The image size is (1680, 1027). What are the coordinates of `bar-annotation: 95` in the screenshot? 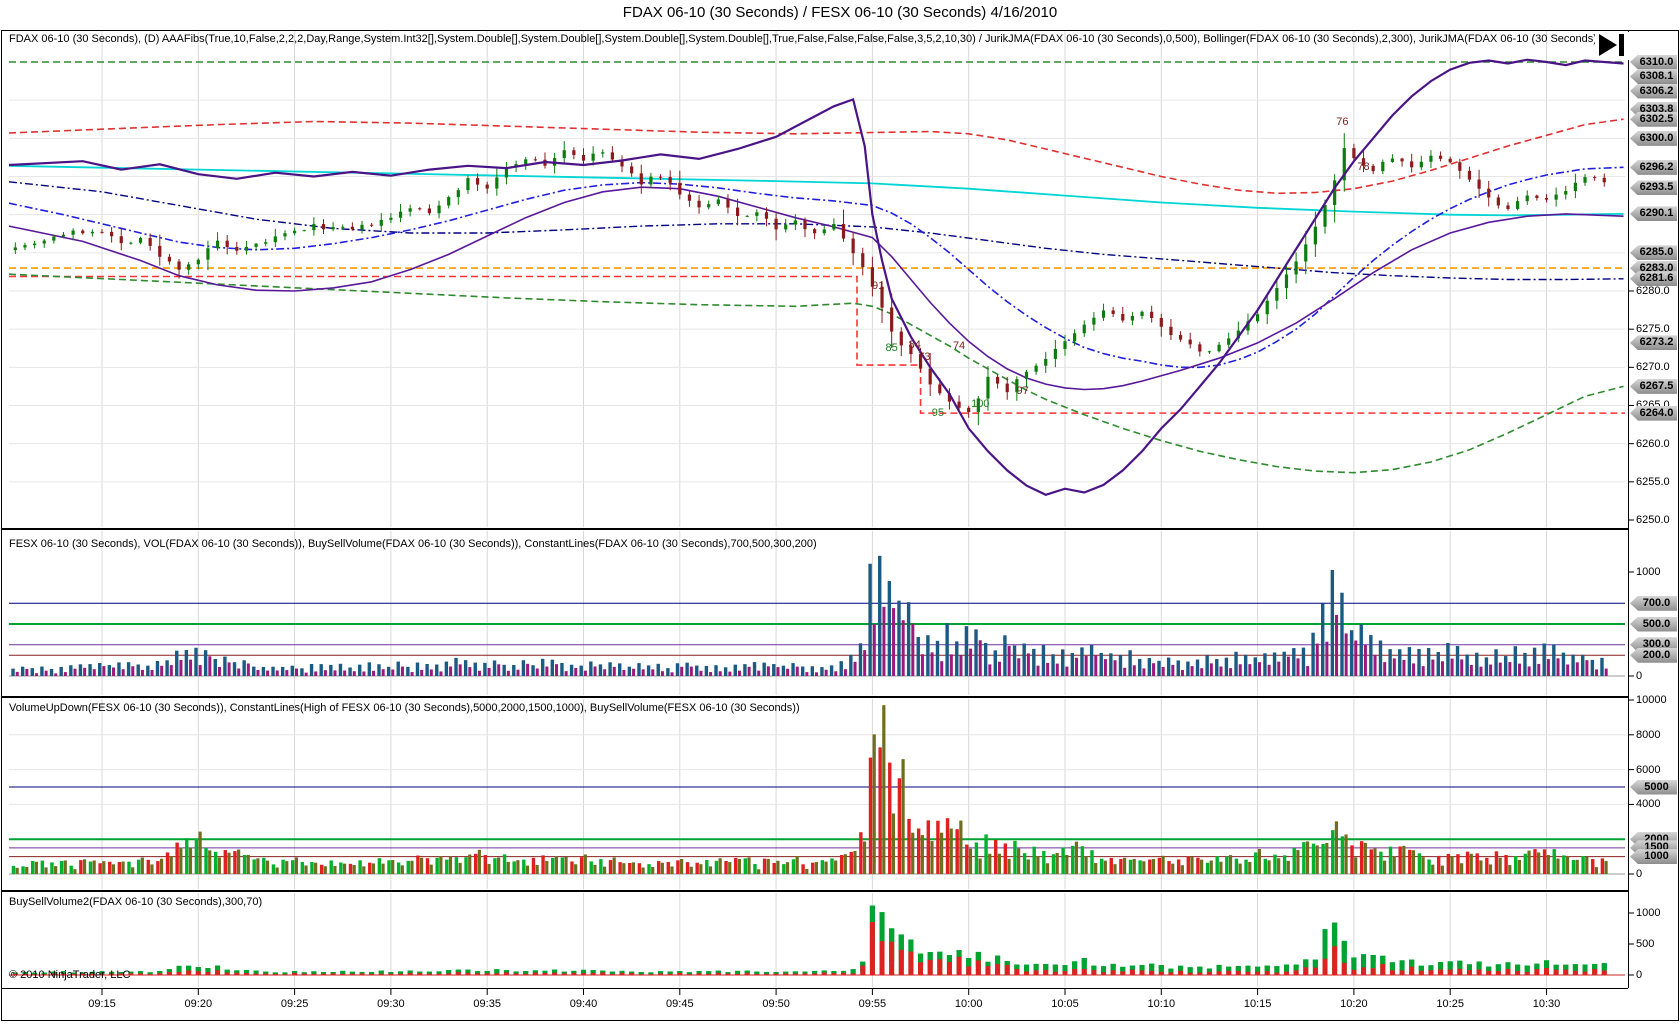 It's located at (937, 413).